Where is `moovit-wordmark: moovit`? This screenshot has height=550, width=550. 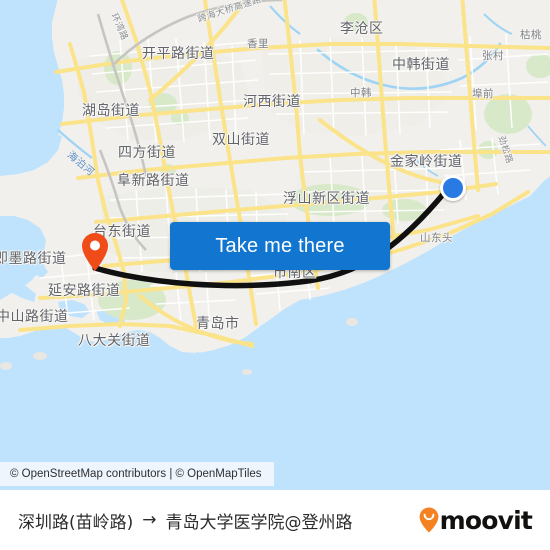
moovit-wordmark: moovit is located at coordinates (486, 520).